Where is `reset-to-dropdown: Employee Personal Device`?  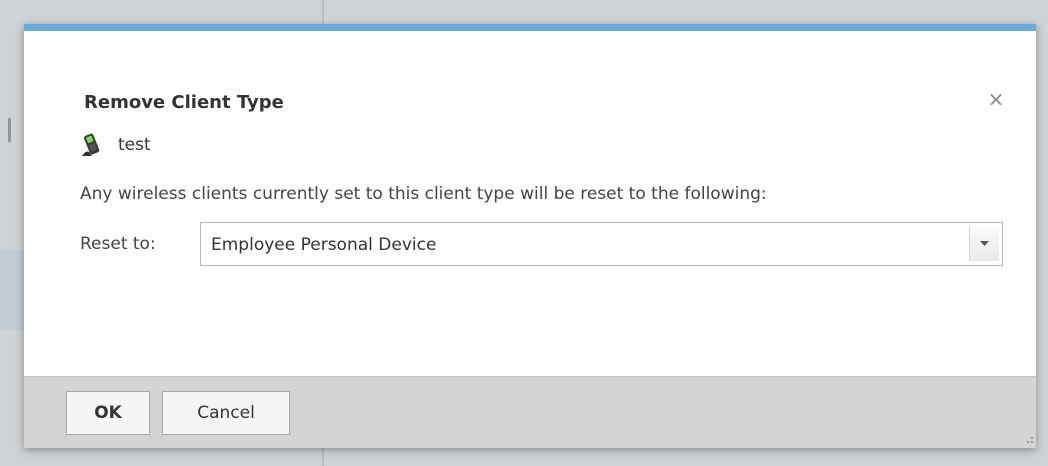 reset-to-dropdown: Employee Personal Device is located at coordinates (601, 244).